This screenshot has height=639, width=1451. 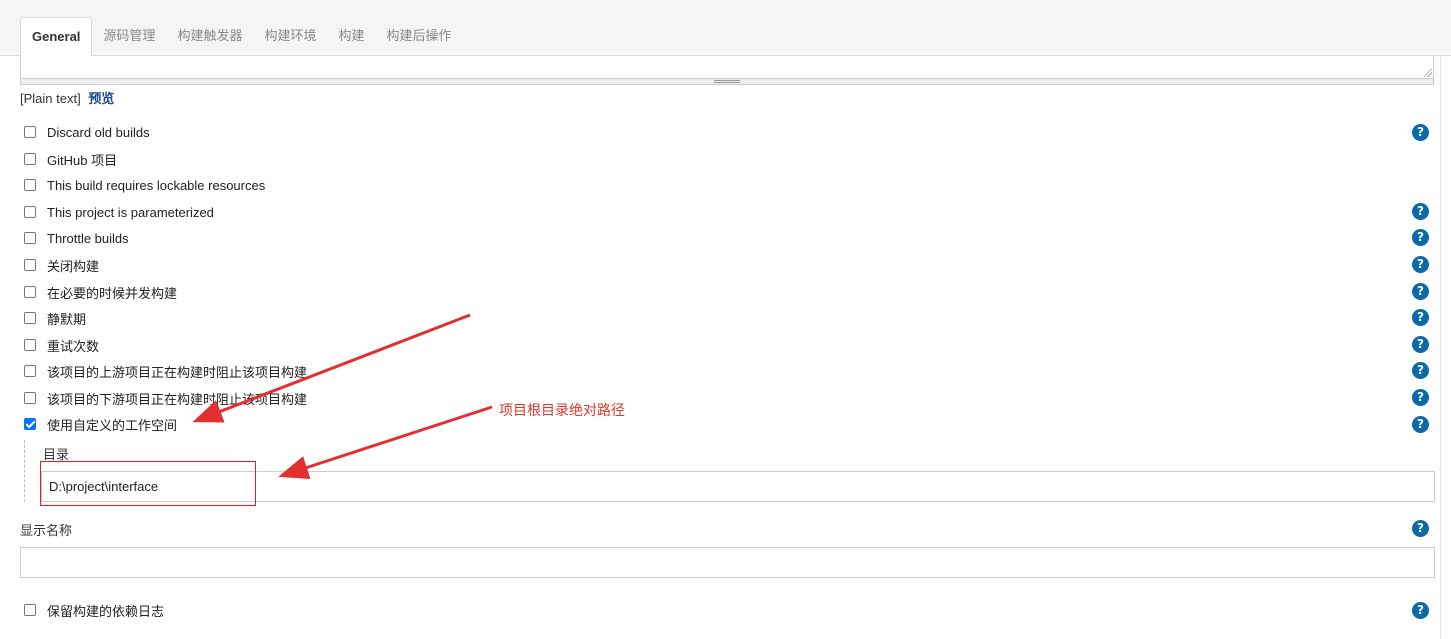 What do you see at coordinates (385, 442) in the screenshot?
I see `arrow-to-directory-input` at bounding box center [385, 442].